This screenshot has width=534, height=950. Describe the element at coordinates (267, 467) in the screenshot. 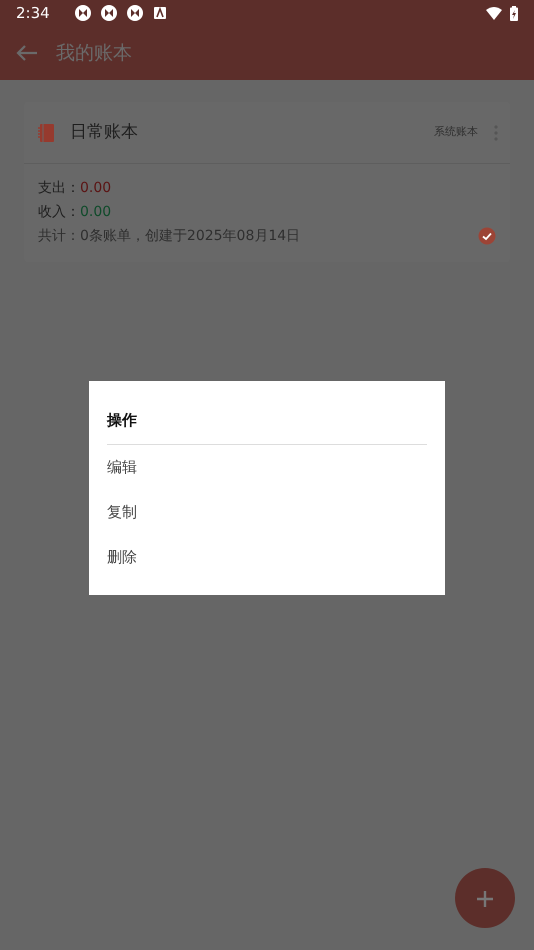

I see `menu-item: 编辑` at that location.